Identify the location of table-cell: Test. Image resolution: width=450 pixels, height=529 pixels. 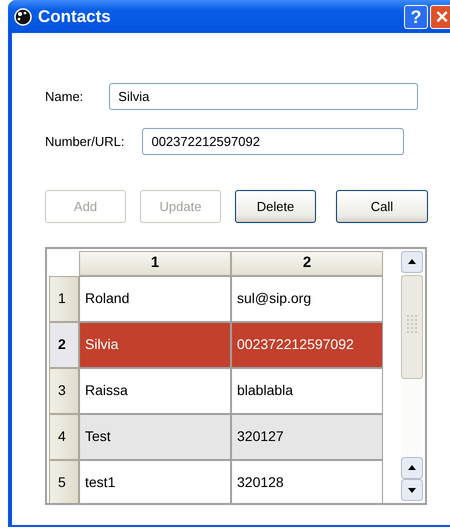
(155, 437).